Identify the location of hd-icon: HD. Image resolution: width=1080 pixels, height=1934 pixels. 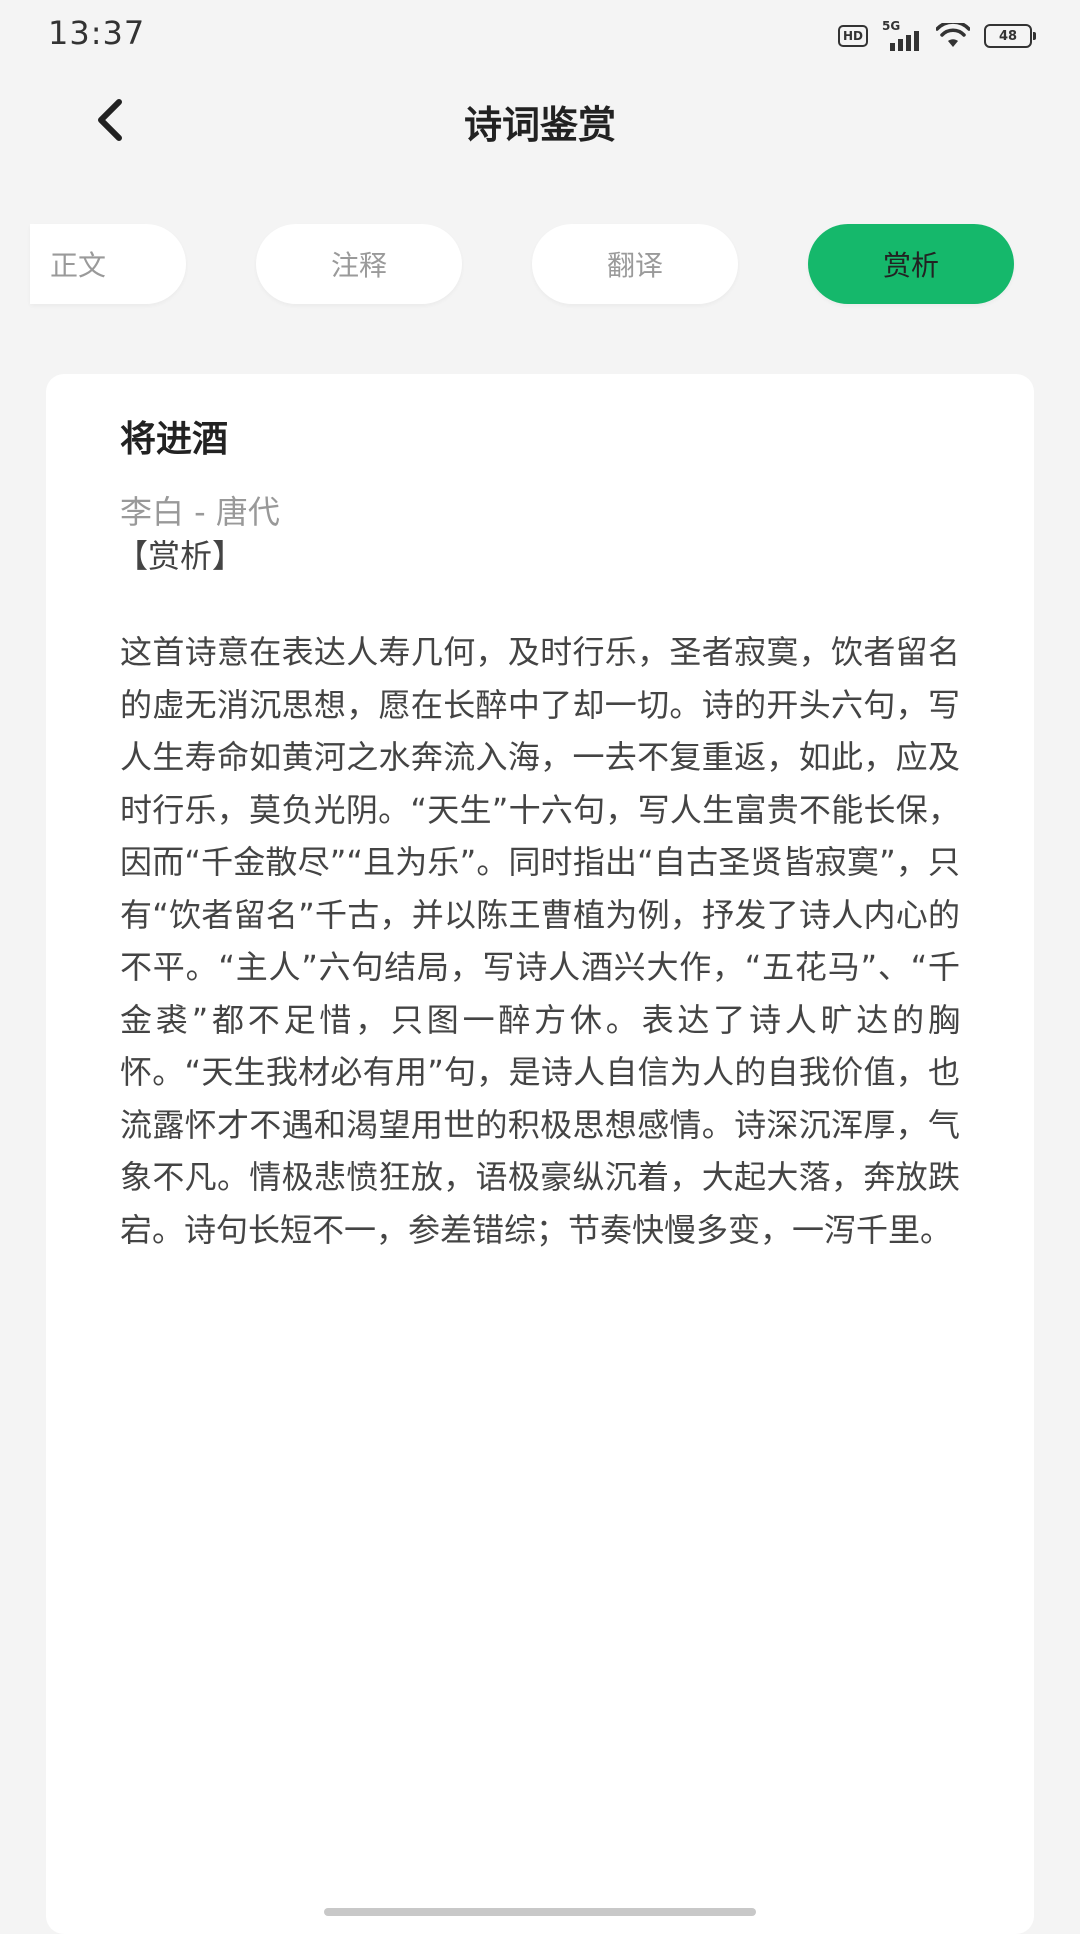
(853, 36).